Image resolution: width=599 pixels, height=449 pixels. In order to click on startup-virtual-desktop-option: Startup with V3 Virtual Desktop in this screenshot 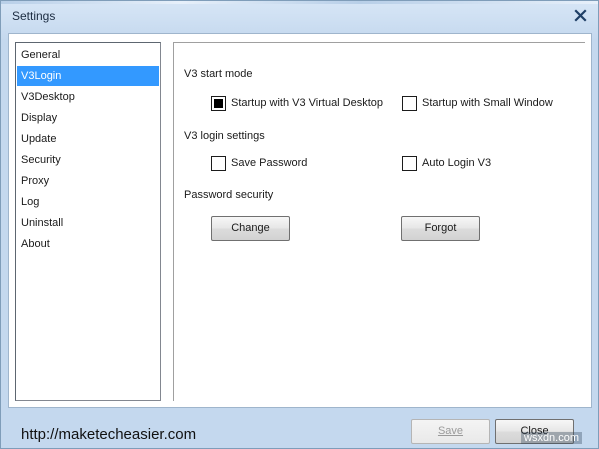, I will do `click(297, 103)`.